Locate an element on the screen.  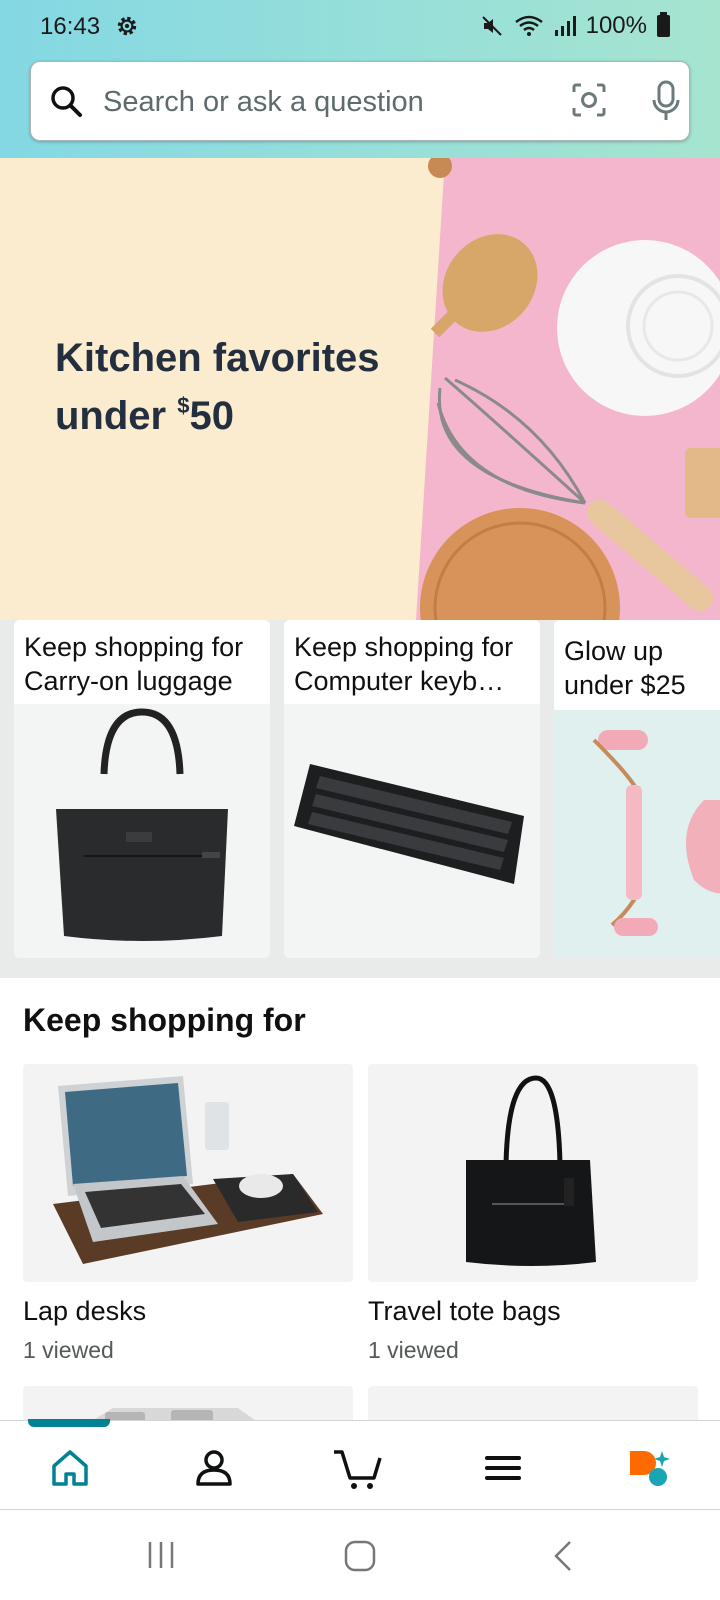
rufus-icon is located at coordinates (649, 1468).